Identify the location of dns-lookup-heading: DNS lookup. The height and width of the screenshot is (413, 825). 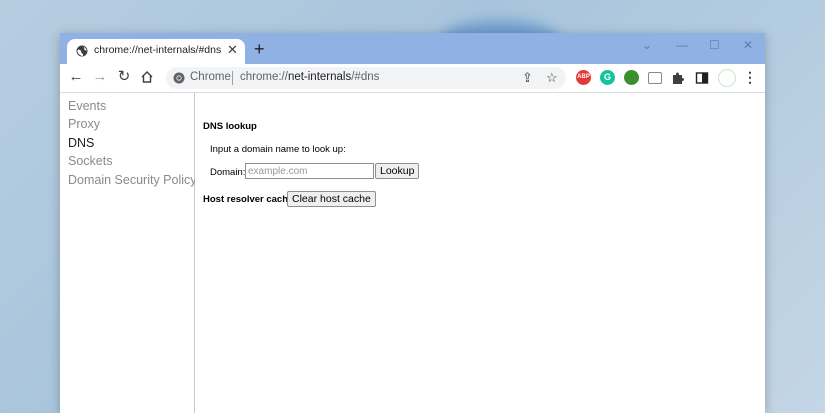
(230, 126).